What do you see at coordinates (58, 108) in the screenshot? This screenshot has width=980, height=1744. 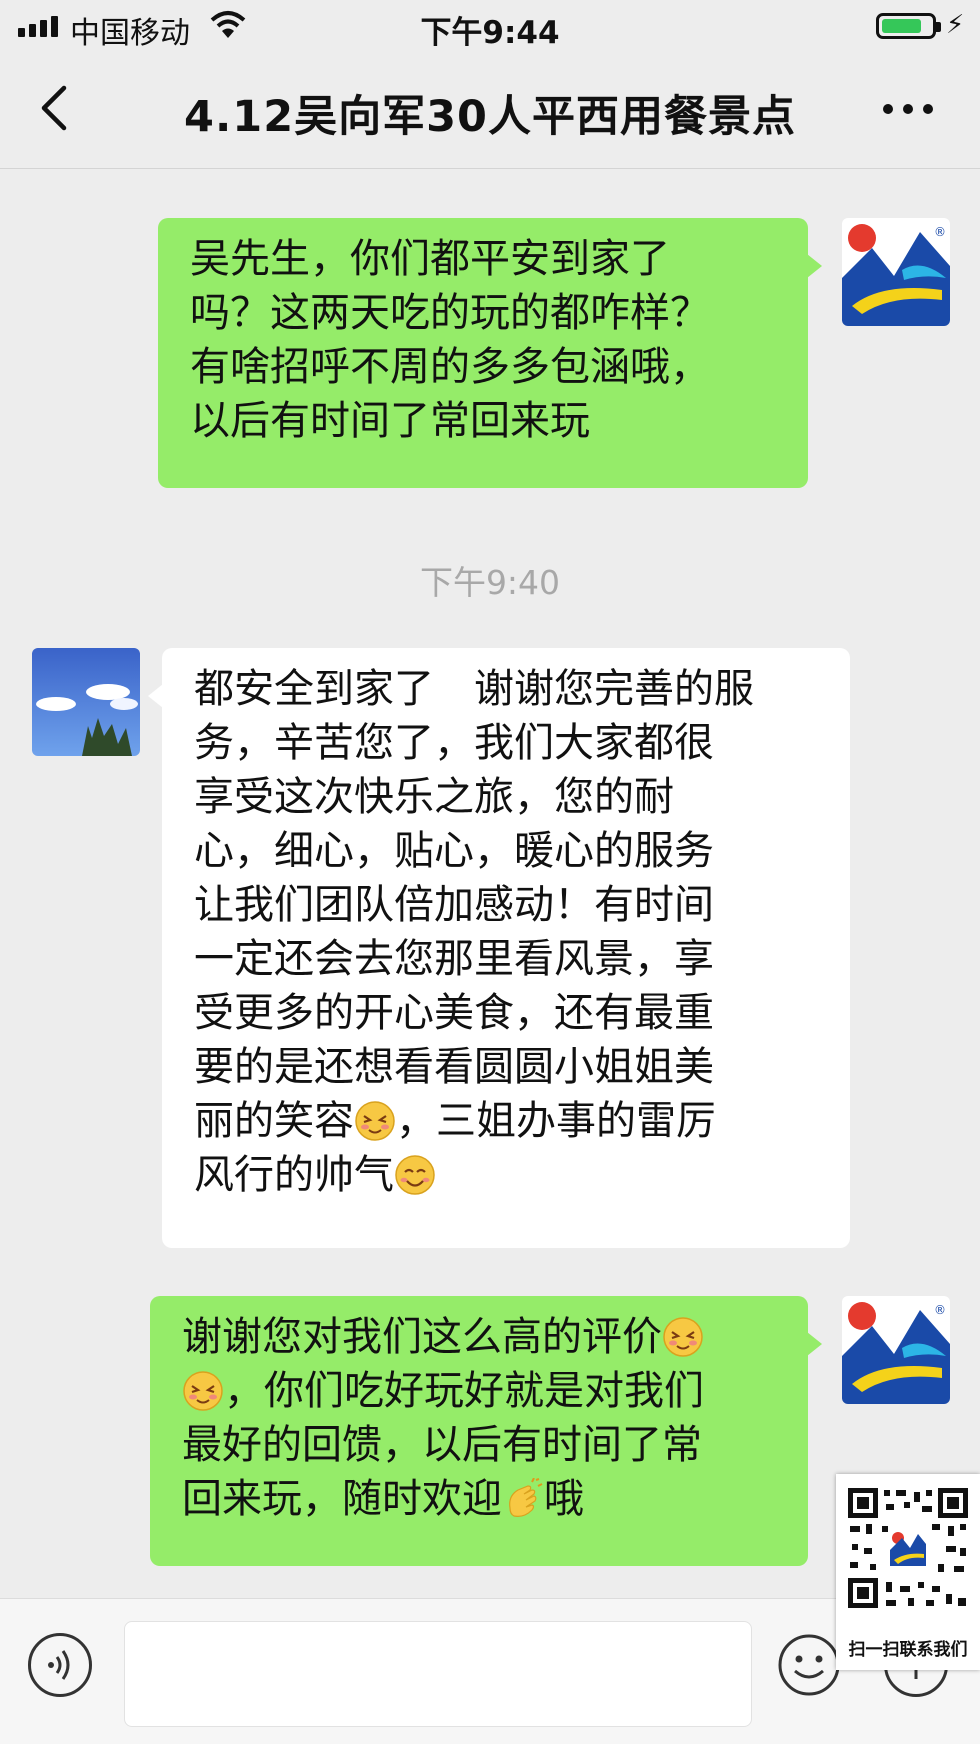 I see `chevron-left-icon` at bounding box center [58, 108].